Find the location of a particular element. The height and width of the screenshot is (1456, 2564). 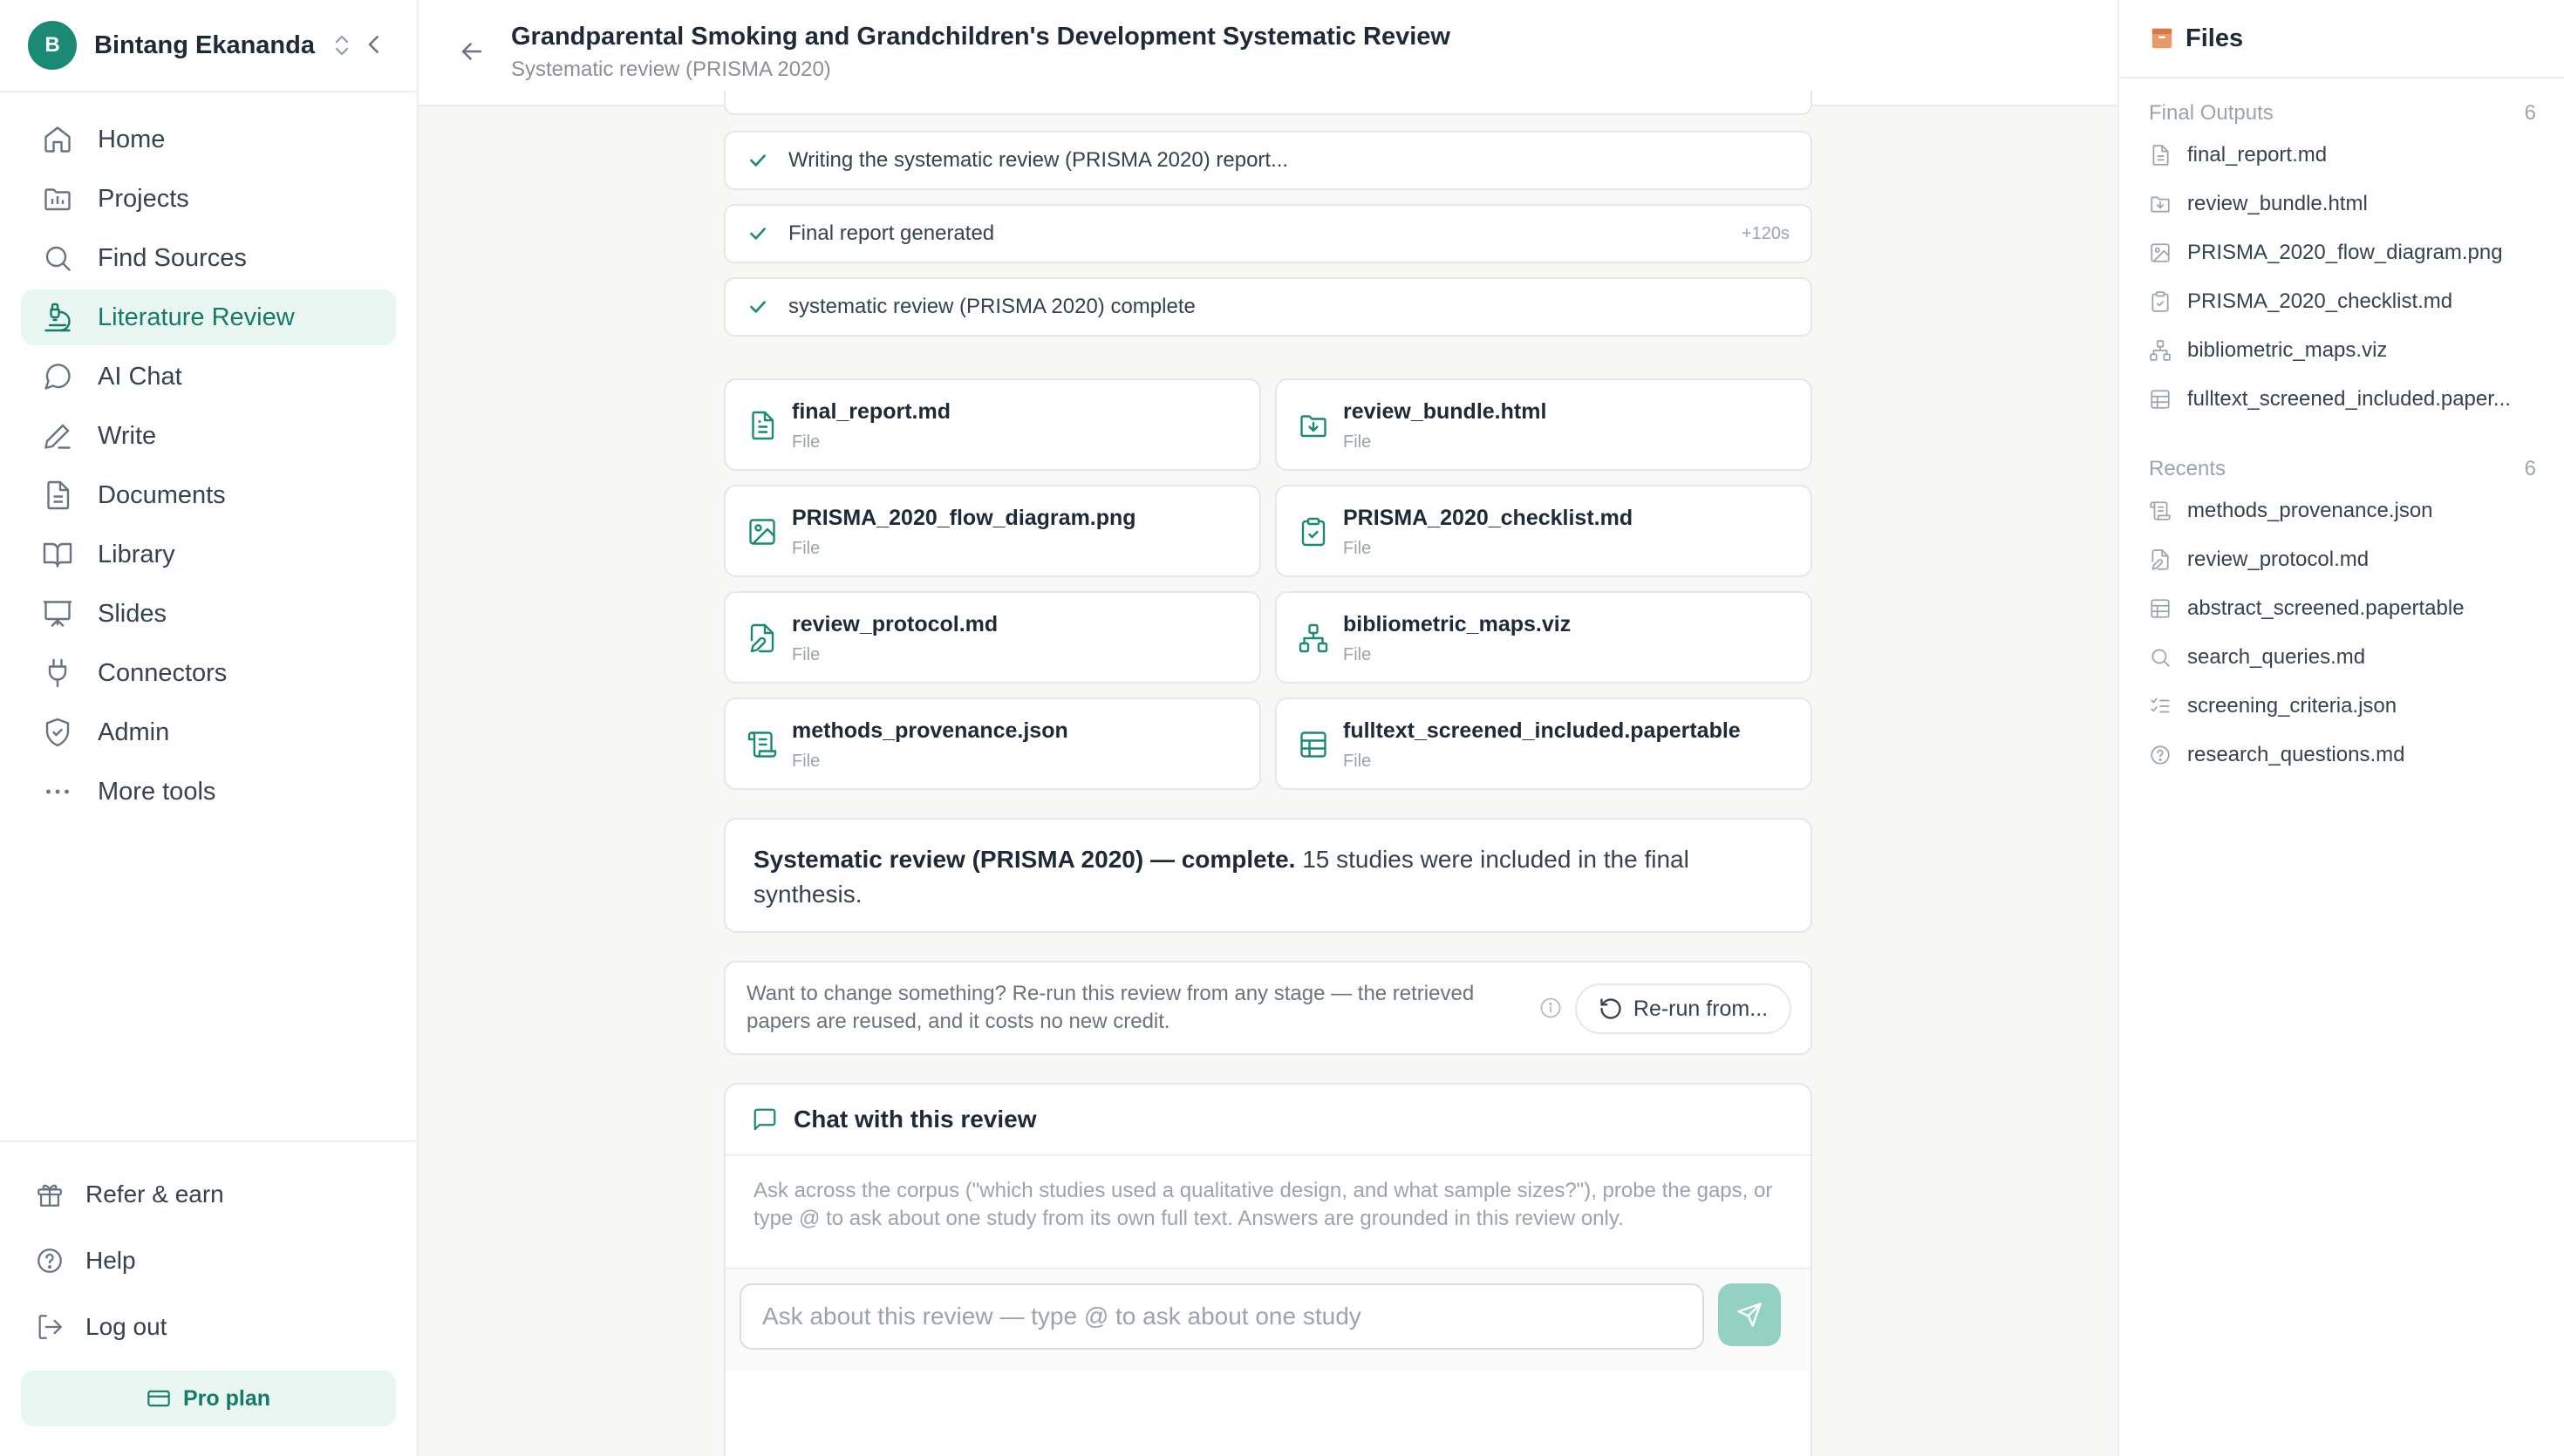

credit-card-icon is located at coordinates (159, 1398).